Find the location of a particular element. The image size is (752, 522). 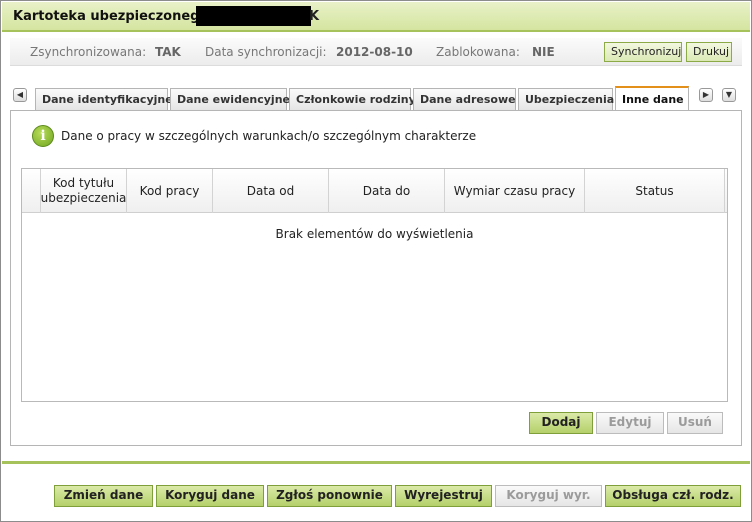

tab-identification: Dane identyfikacyjne is located at coordinates (104, 99).